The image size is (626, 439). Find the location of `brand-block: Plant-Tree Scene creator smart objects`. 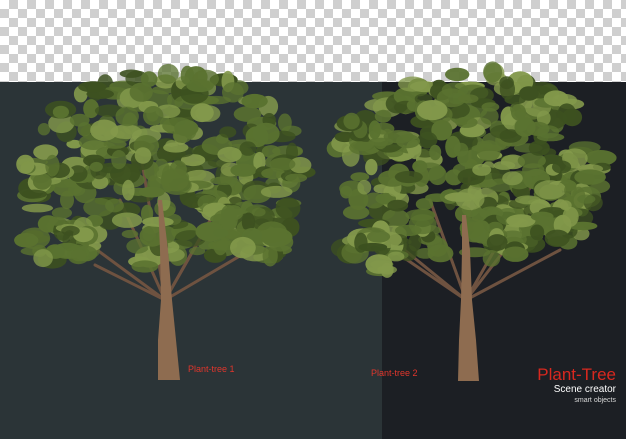

brand-block: Plant-Tree Scene creator smart objects is located at coordinates (576, 385).